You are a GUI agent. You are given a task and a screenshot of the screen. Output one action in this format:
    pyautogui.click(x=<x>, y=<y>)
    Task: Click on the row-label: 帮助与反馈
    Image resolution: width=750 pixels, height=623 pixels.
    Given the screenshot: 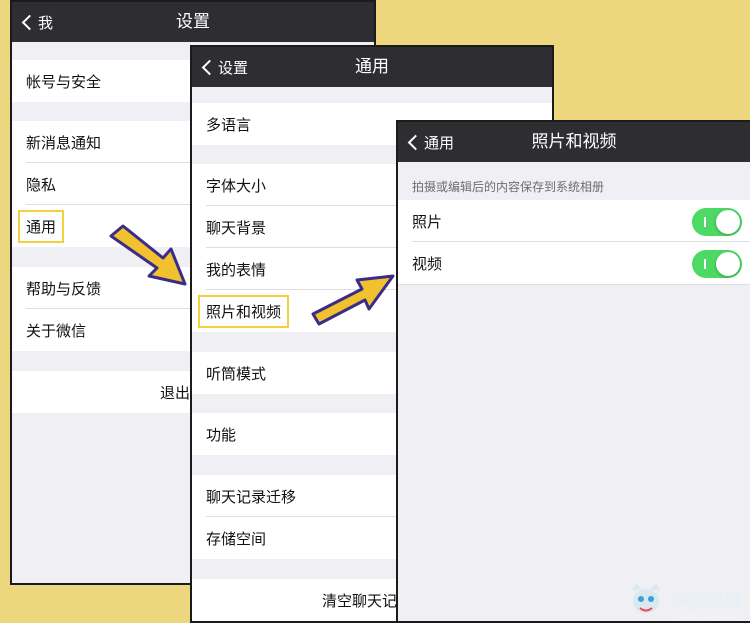 What is the action you would take?
    pyautogui.click(x=64, y=288)
    